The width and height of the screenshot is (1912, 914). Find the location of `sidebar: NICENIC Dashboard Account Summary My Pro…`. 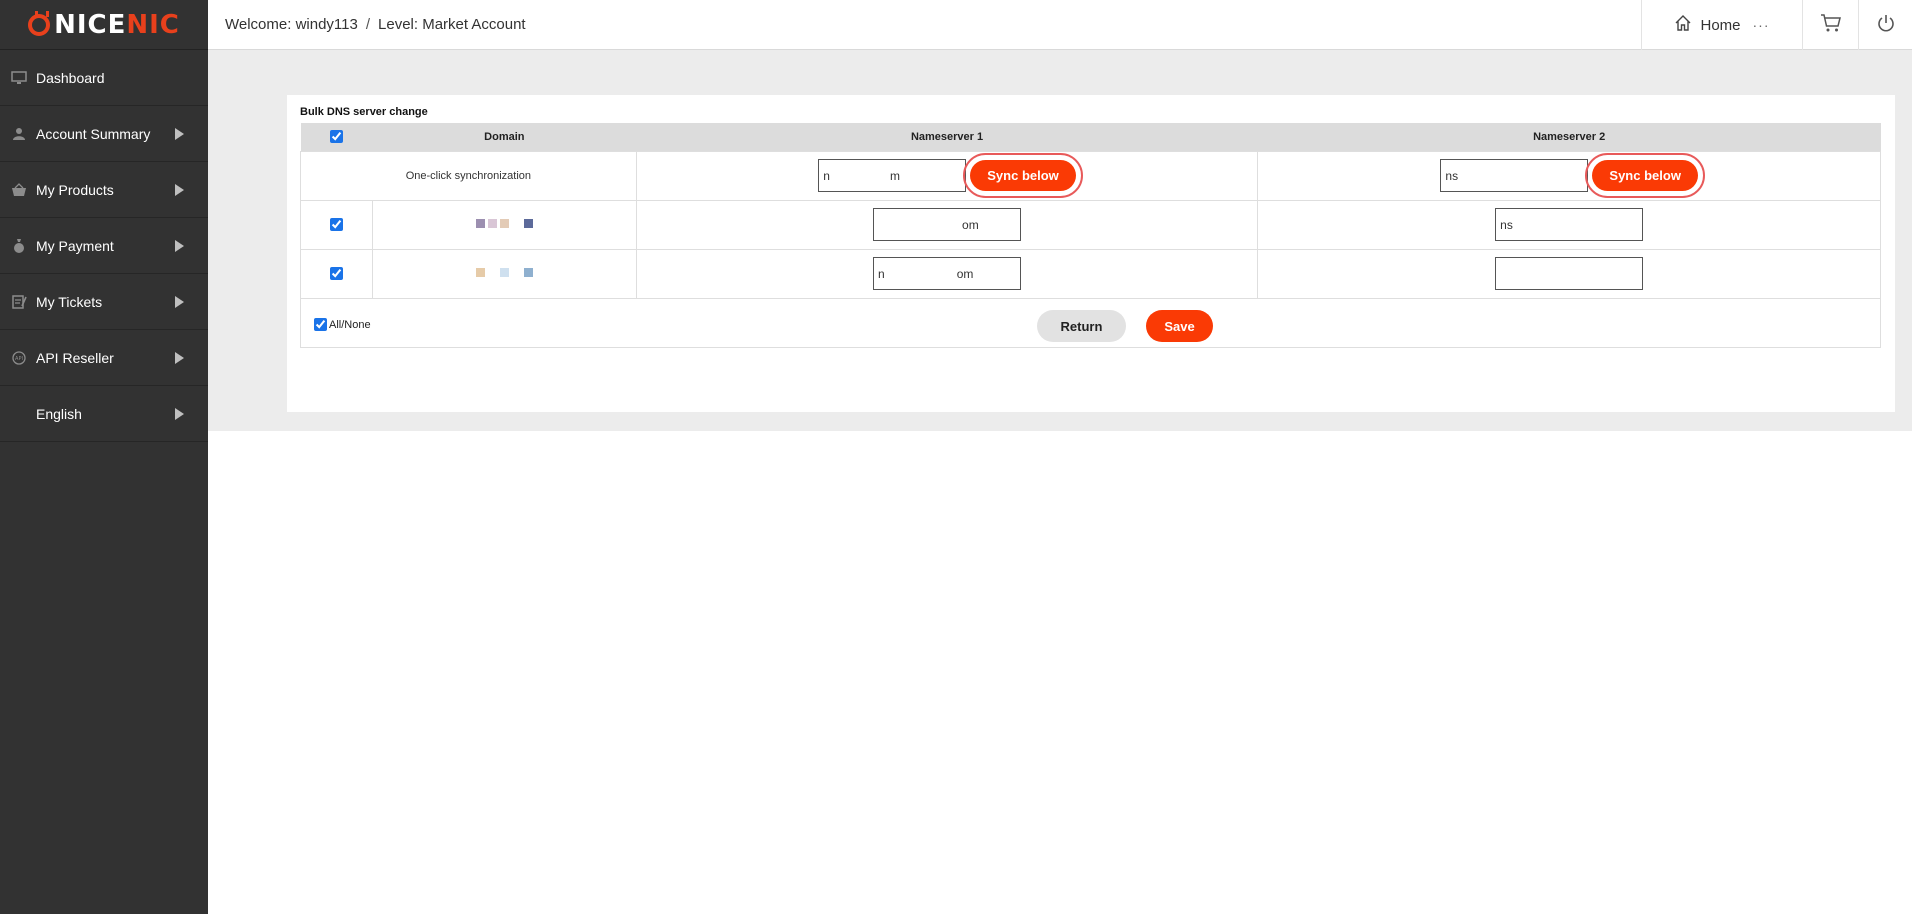

sidebar: NICENIC Dashboard Account Summary My Pro… is located at coordinates (104, 457).